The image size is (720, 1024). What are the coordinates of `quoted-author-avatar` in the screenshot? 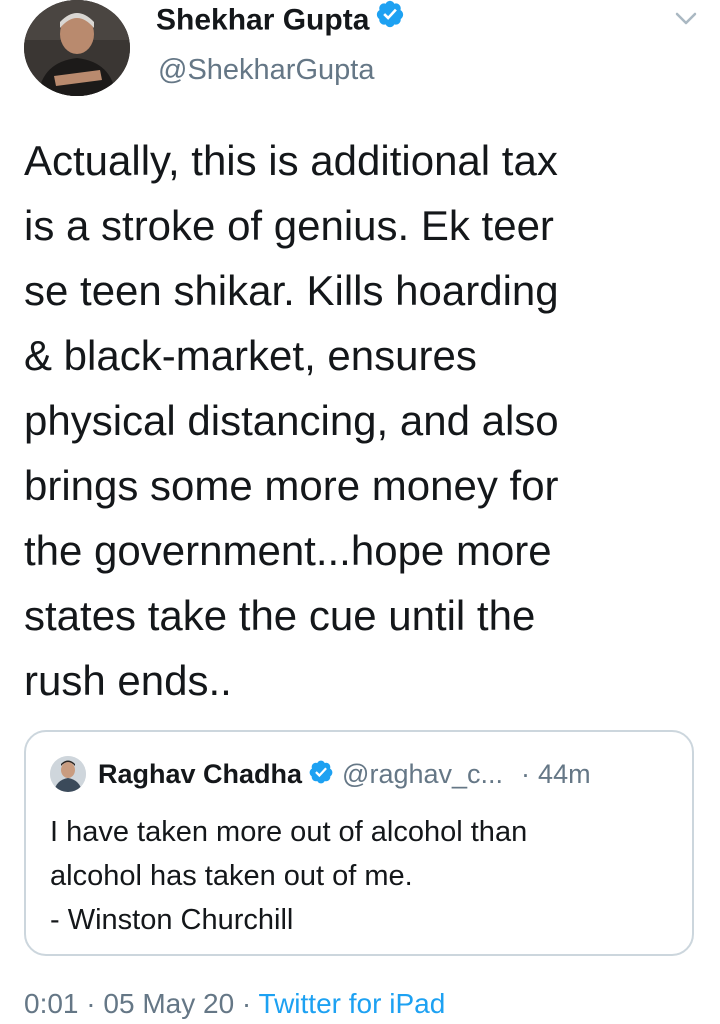 It's located at (68, 774).